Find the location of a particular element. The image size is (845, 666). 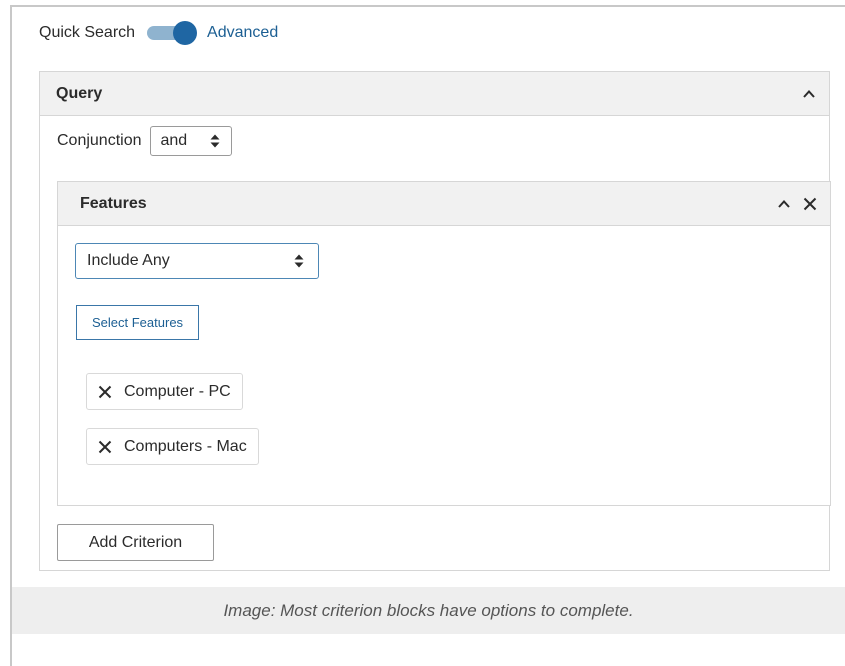

features-title: Features is located at coordinates (113, 203).